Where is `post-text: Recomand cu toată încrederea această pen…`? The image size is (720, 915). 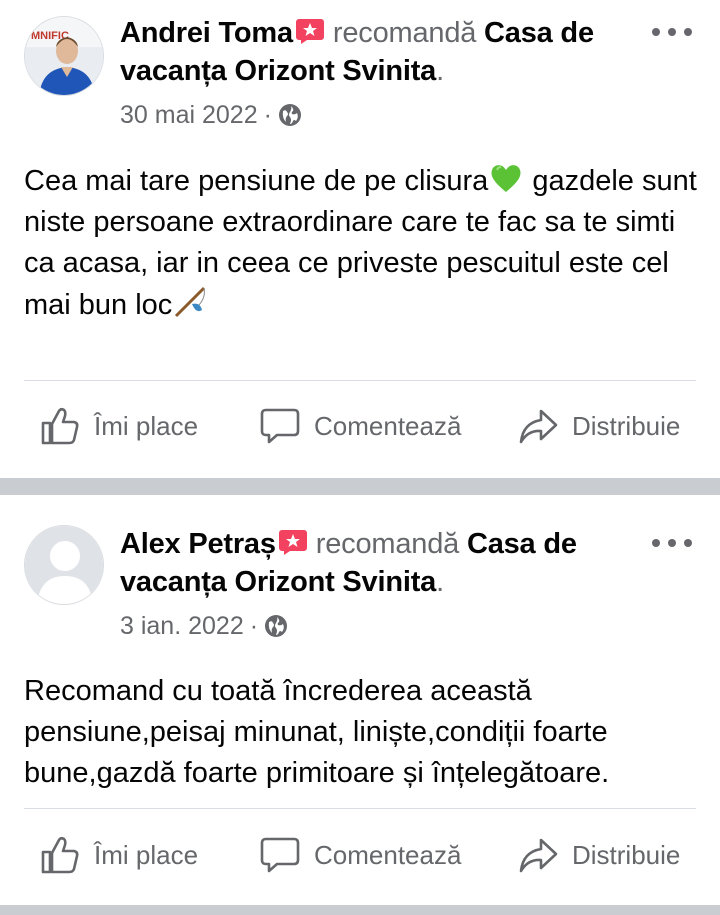 post-text: Recomand cu toată încrederea această pen… is located at coordinates (317, 732).